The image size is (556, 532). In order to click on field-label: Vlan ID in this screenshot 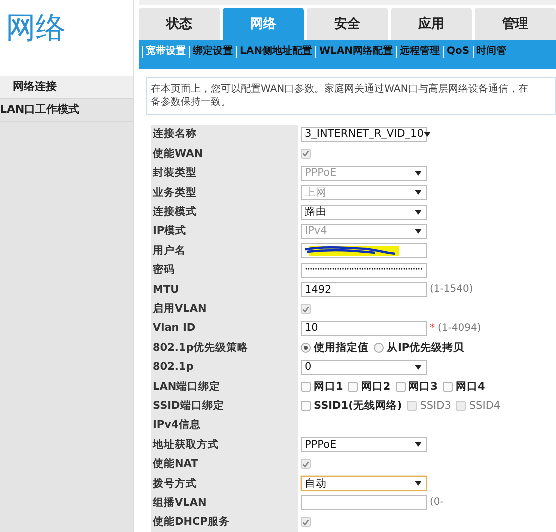, I will do `click(174, 328)`.